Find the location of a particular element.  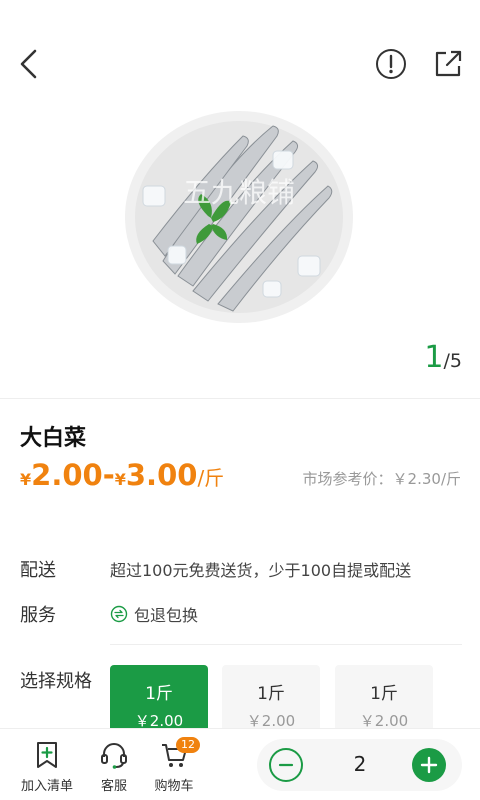

quantity-value: 2 is located at coordinates (360, 764).